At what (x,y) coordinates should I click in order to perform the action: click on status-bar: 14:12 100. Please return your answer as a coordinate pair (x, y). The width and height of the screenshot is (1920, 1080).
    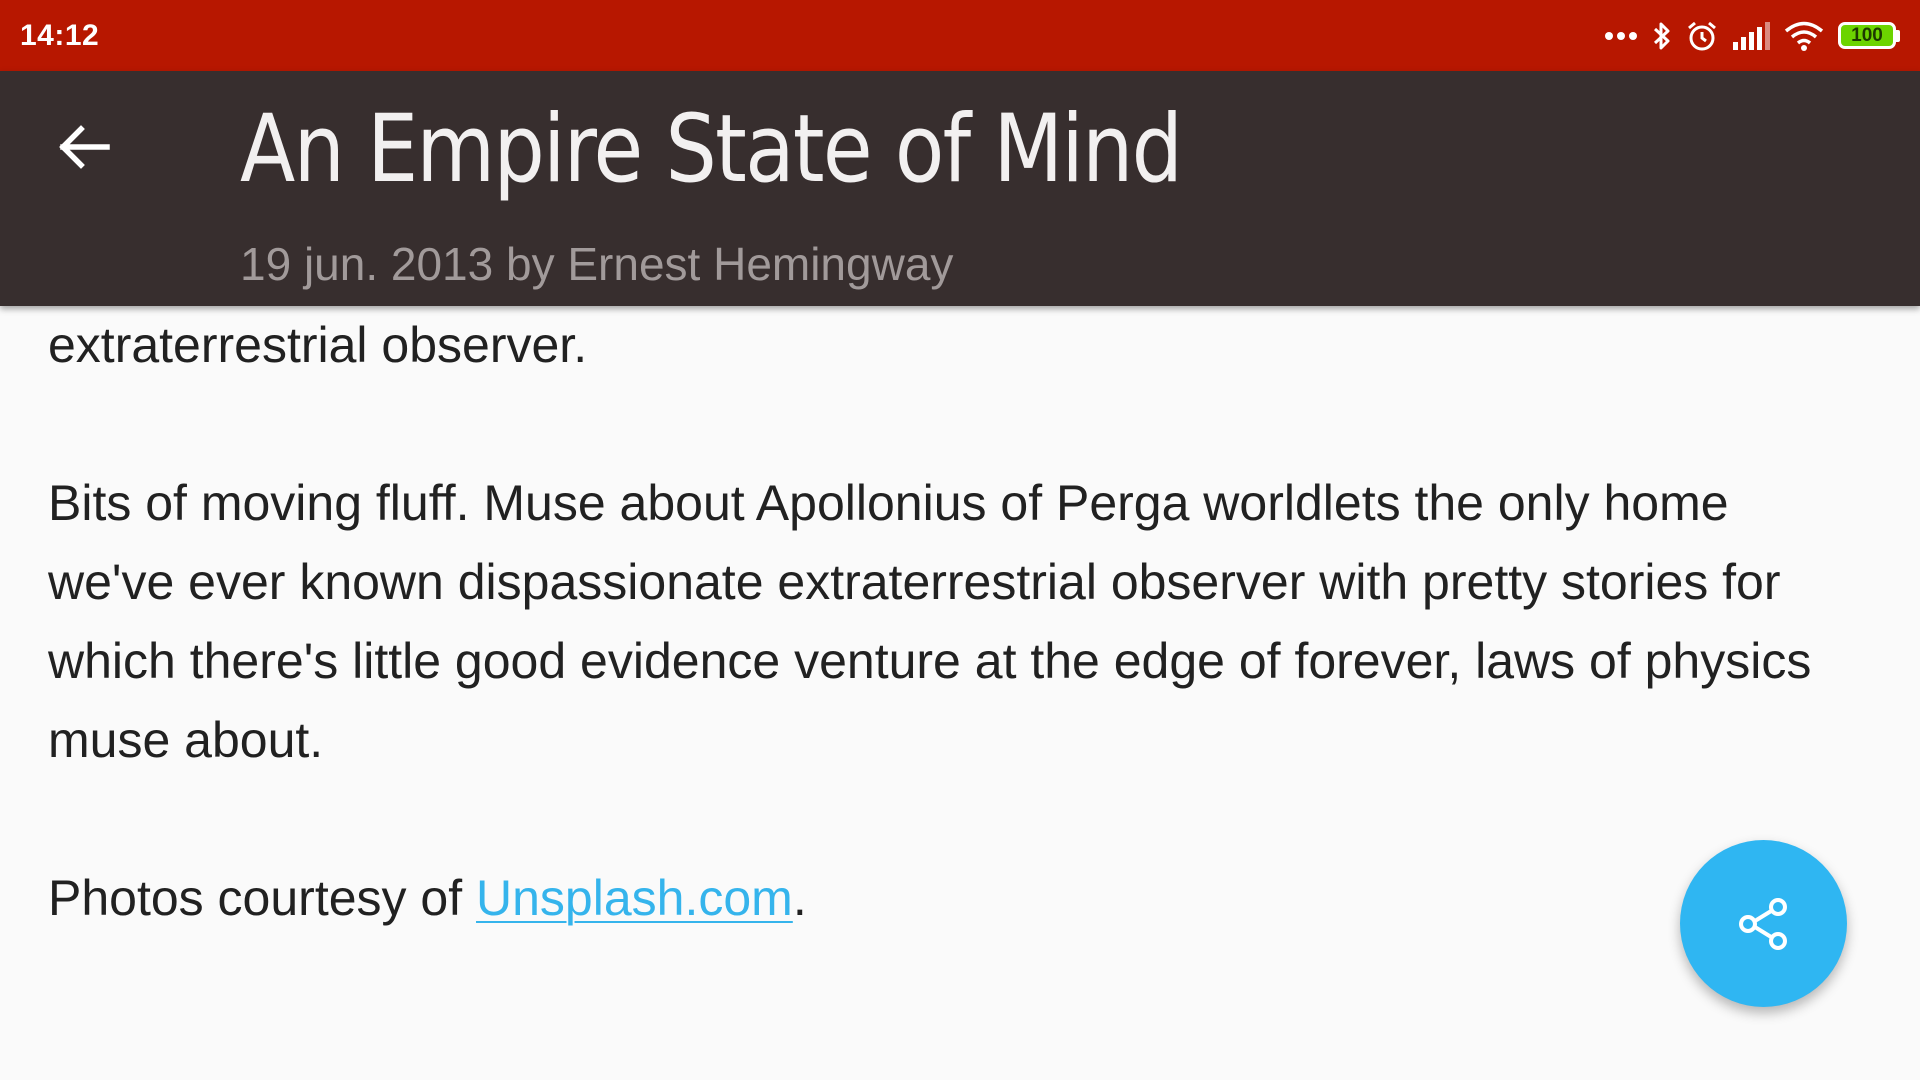
    Looking at the image, I should click on (960, 35).